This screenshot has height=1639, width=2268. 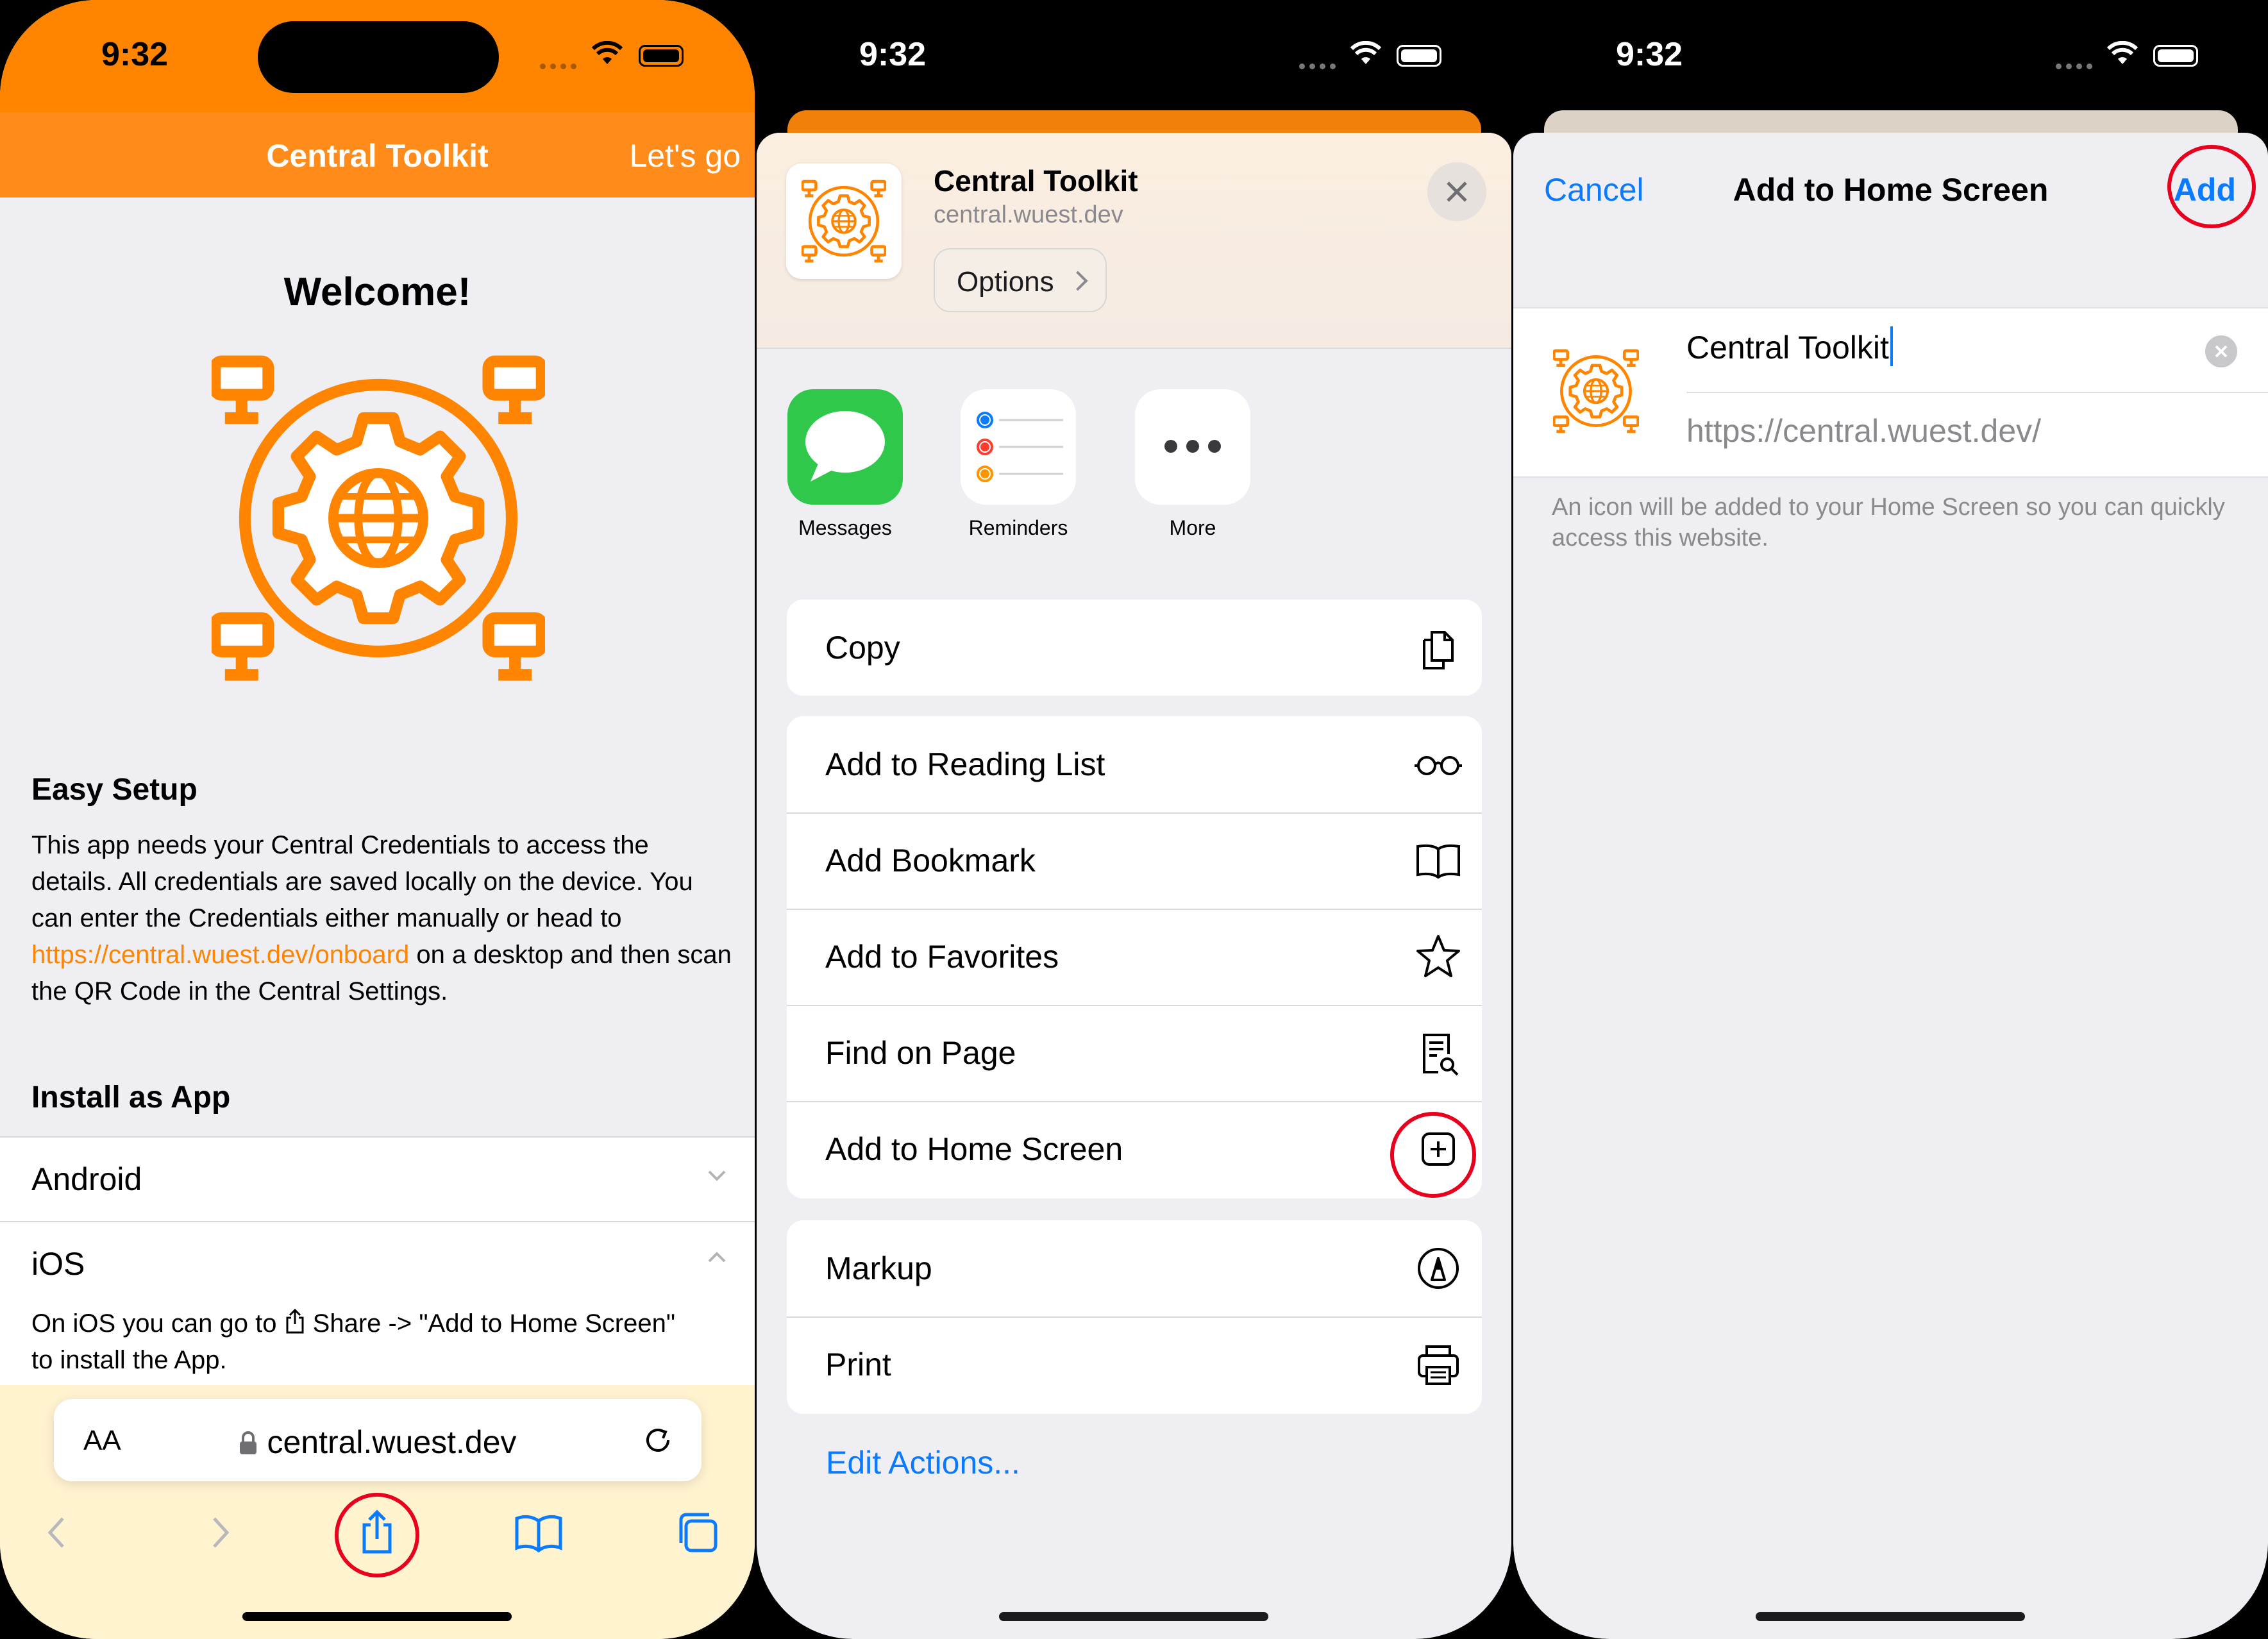 I want to click on star-icon, so click(x=1438, y=956).